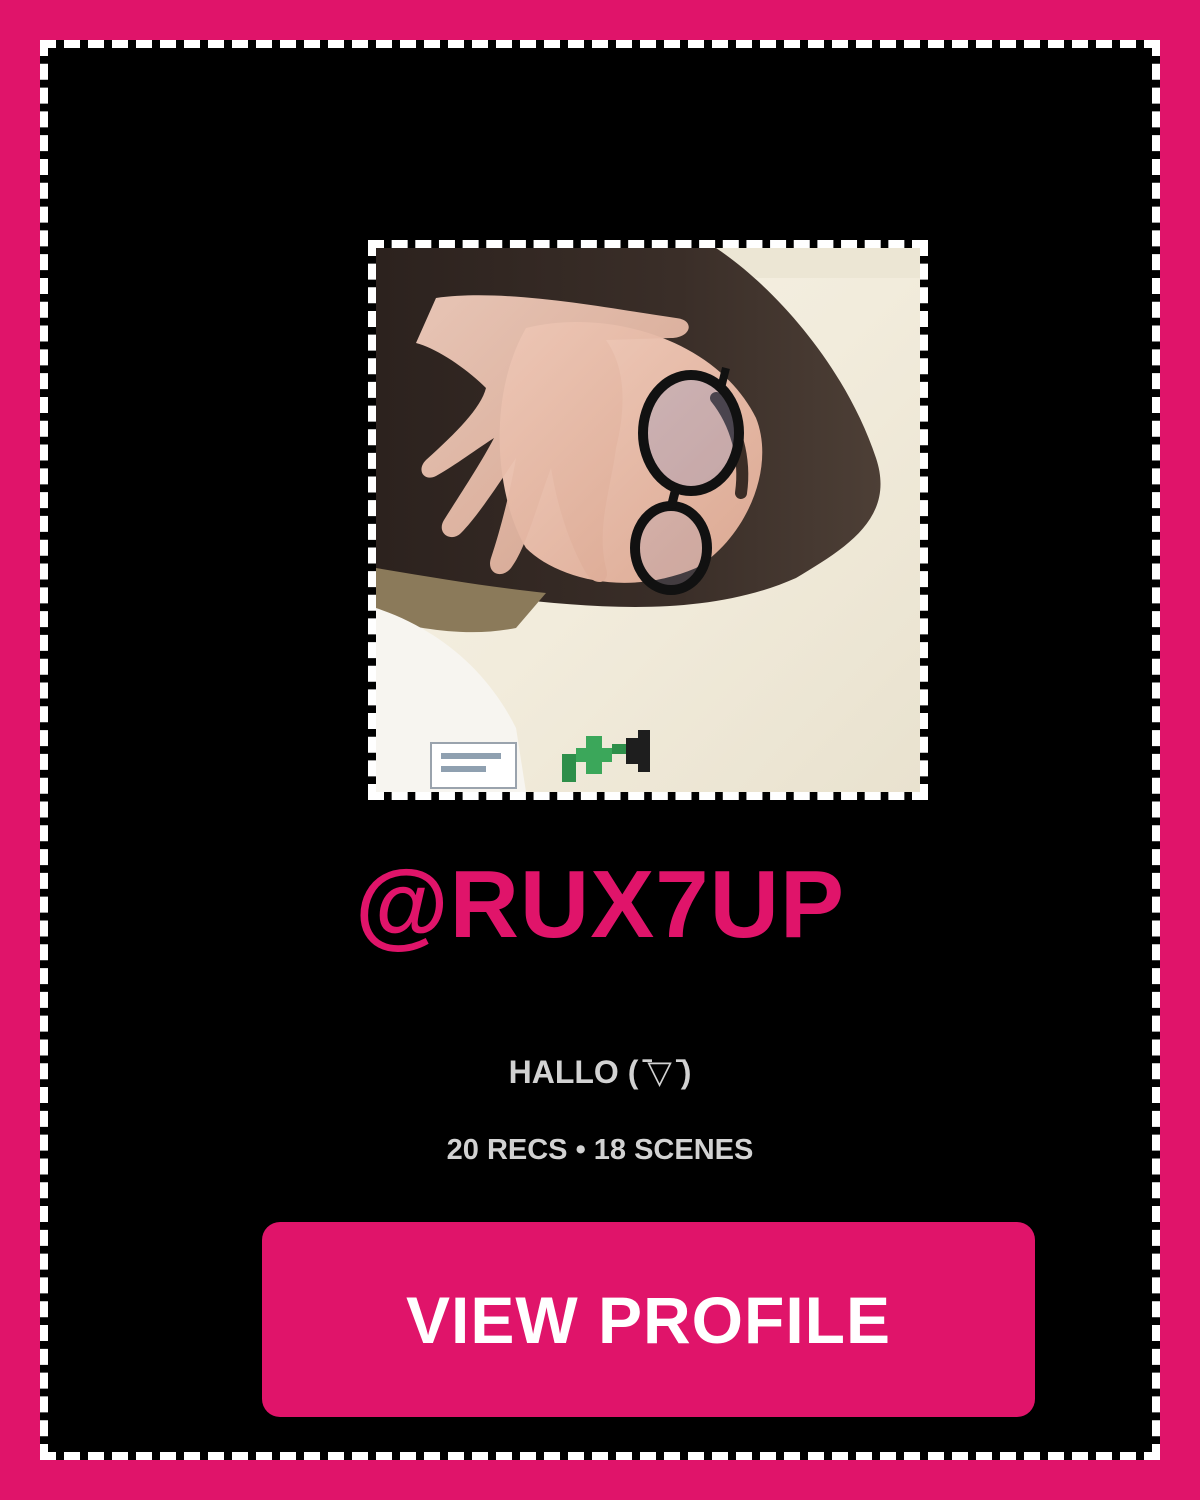 The height and width of the screenshot is (1500, 1200). What do you see at coordinates (600, 904) in the screenshot?
I see `username: @RUX7UP` at bounding box center [600, 904].